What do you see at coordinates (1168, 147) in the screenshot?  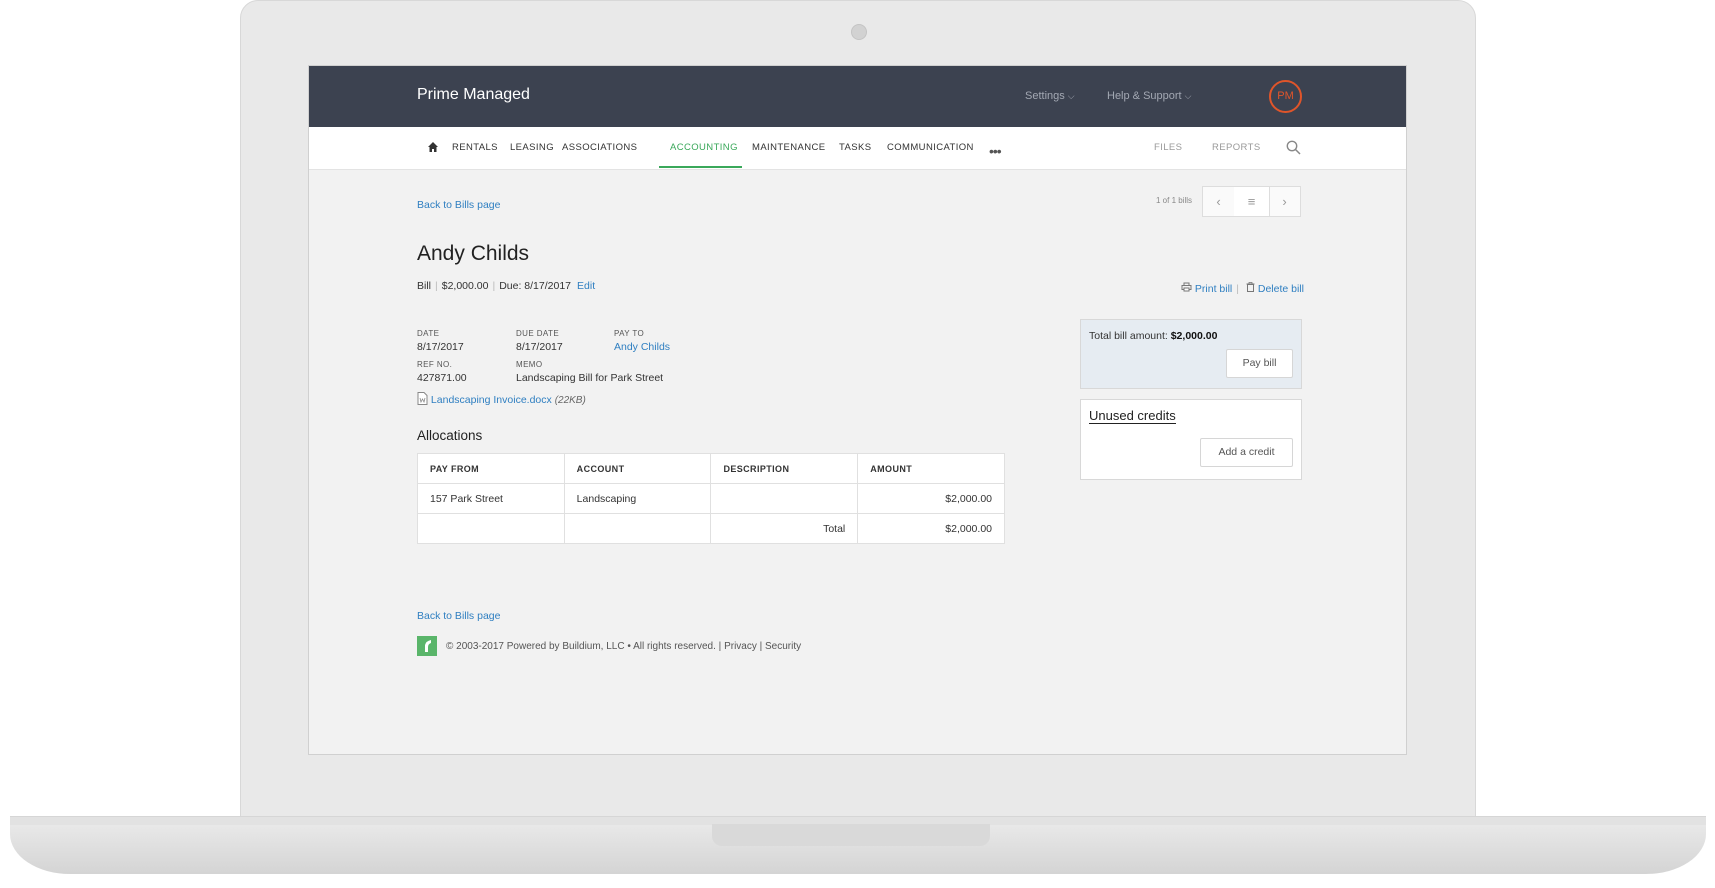 I see `nav-item-files: FILES` at bounding box center [1168, 147].